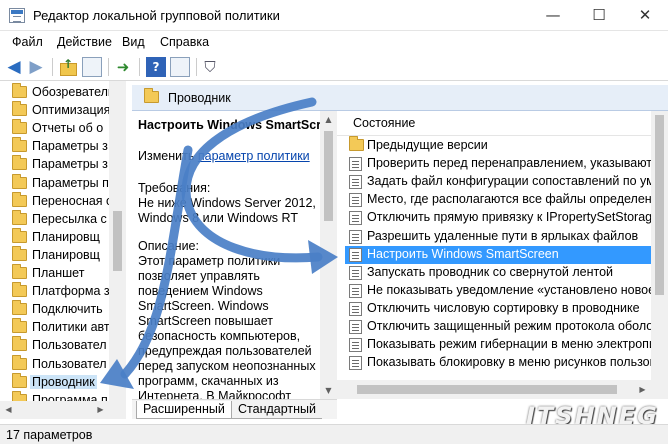  I want to click on list-horizontal-scrollbar: ▶, so click(494, 389).